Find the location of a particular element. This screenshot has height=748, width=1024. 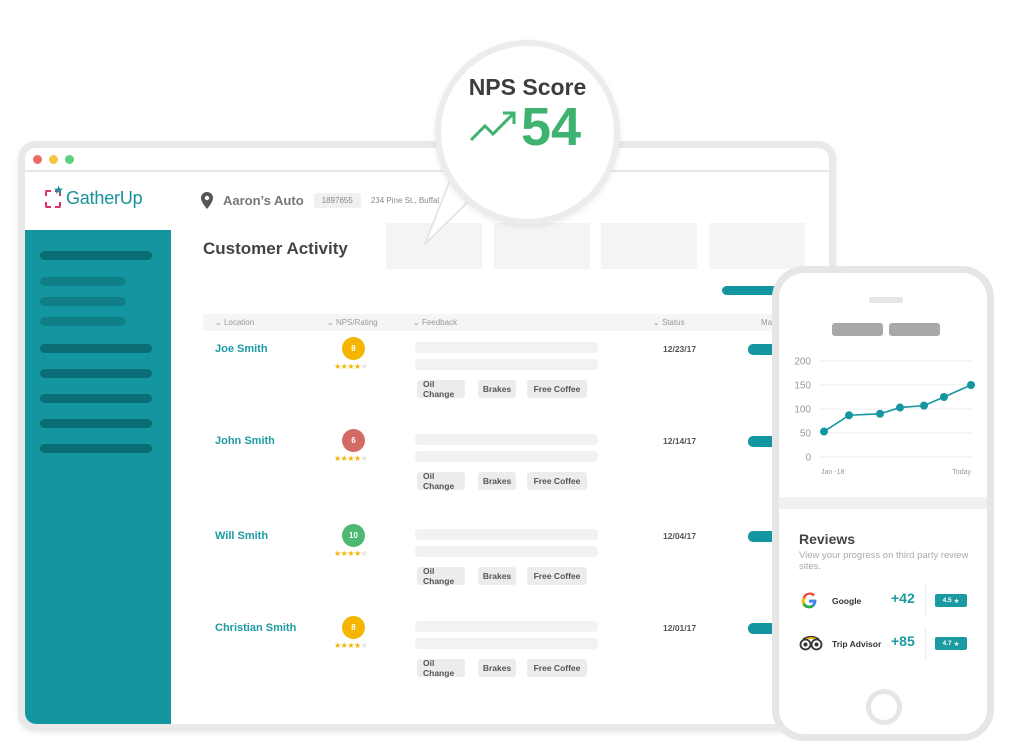

nps-value-group: 54 is located at coordinates (525, 127).